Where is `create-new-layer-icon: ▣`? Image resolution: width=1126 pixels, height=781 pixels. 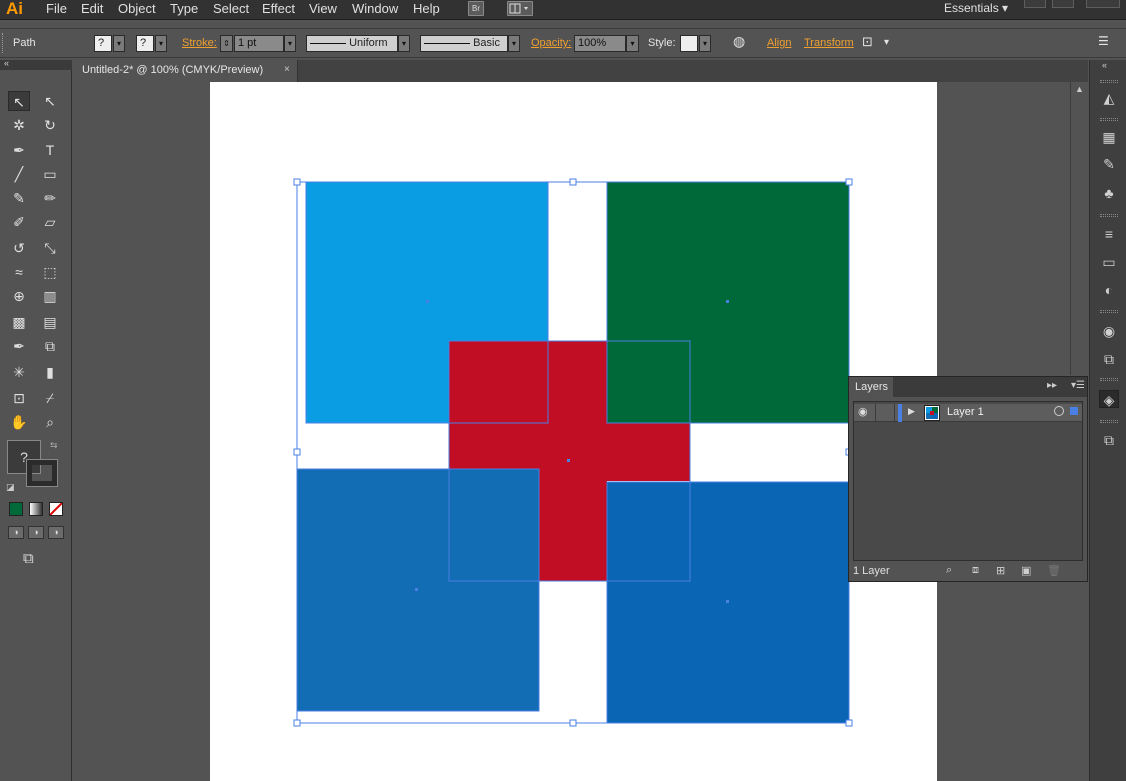
create-new-layer-icon: ▣ is located at coordinates (1026, 570).